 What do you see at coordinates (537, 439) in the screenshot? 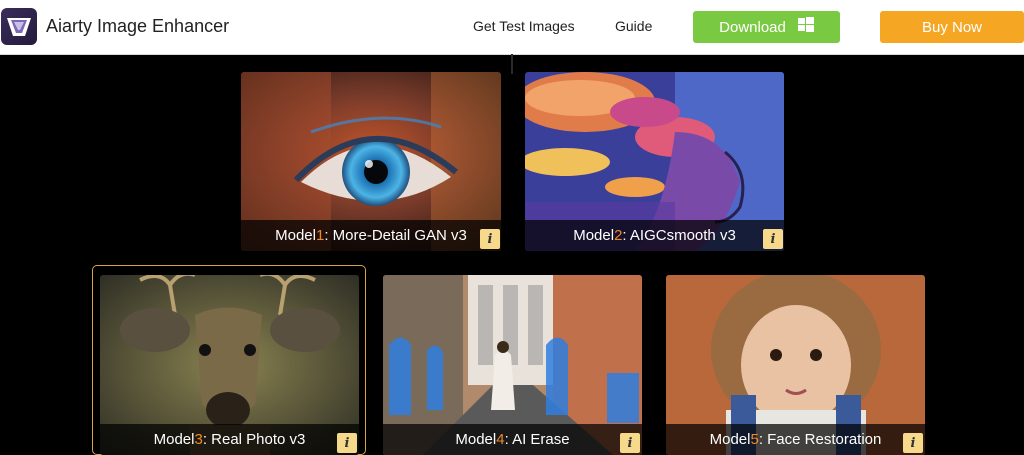
I see `model-name: : AI Erase` at bounding box center [537, 439].